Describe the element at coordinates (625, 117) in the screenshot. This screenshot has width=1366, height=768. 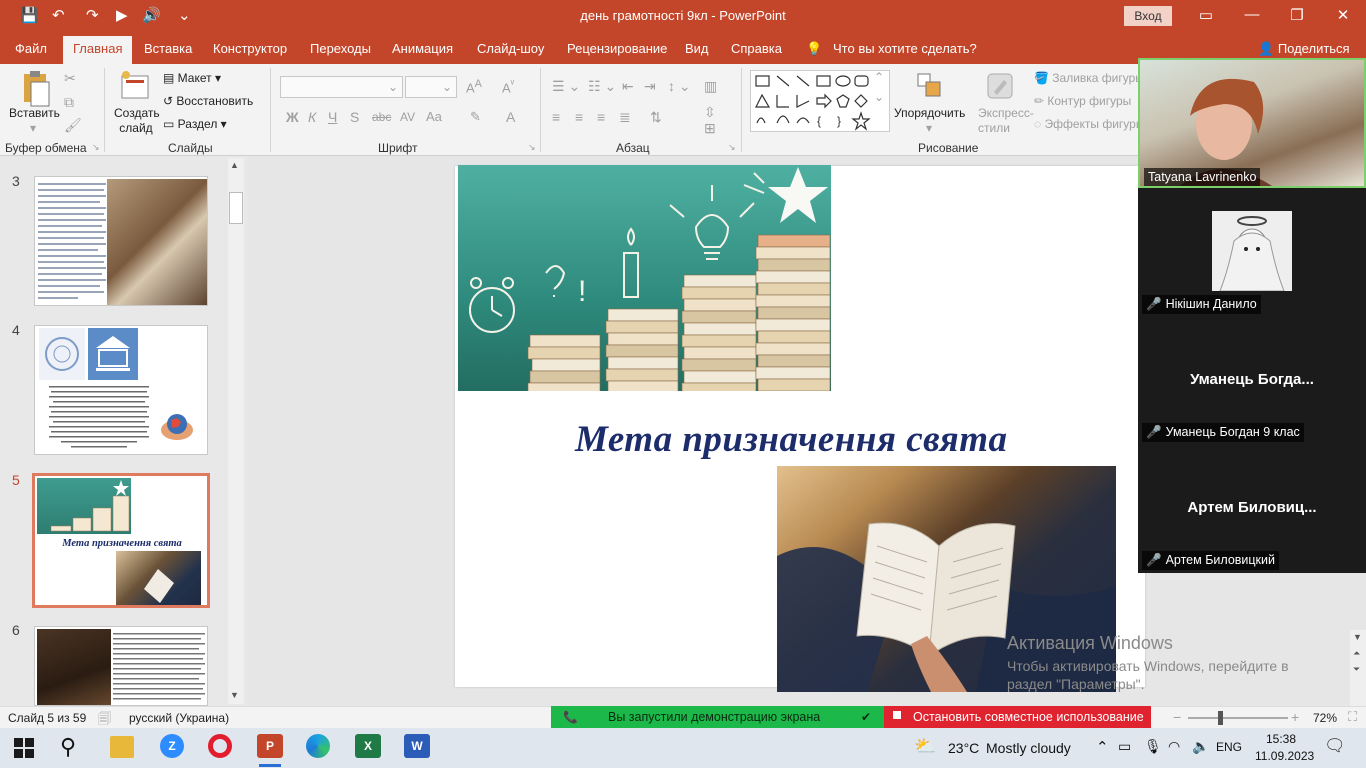
I see `justify-icon: ≣` at that location.